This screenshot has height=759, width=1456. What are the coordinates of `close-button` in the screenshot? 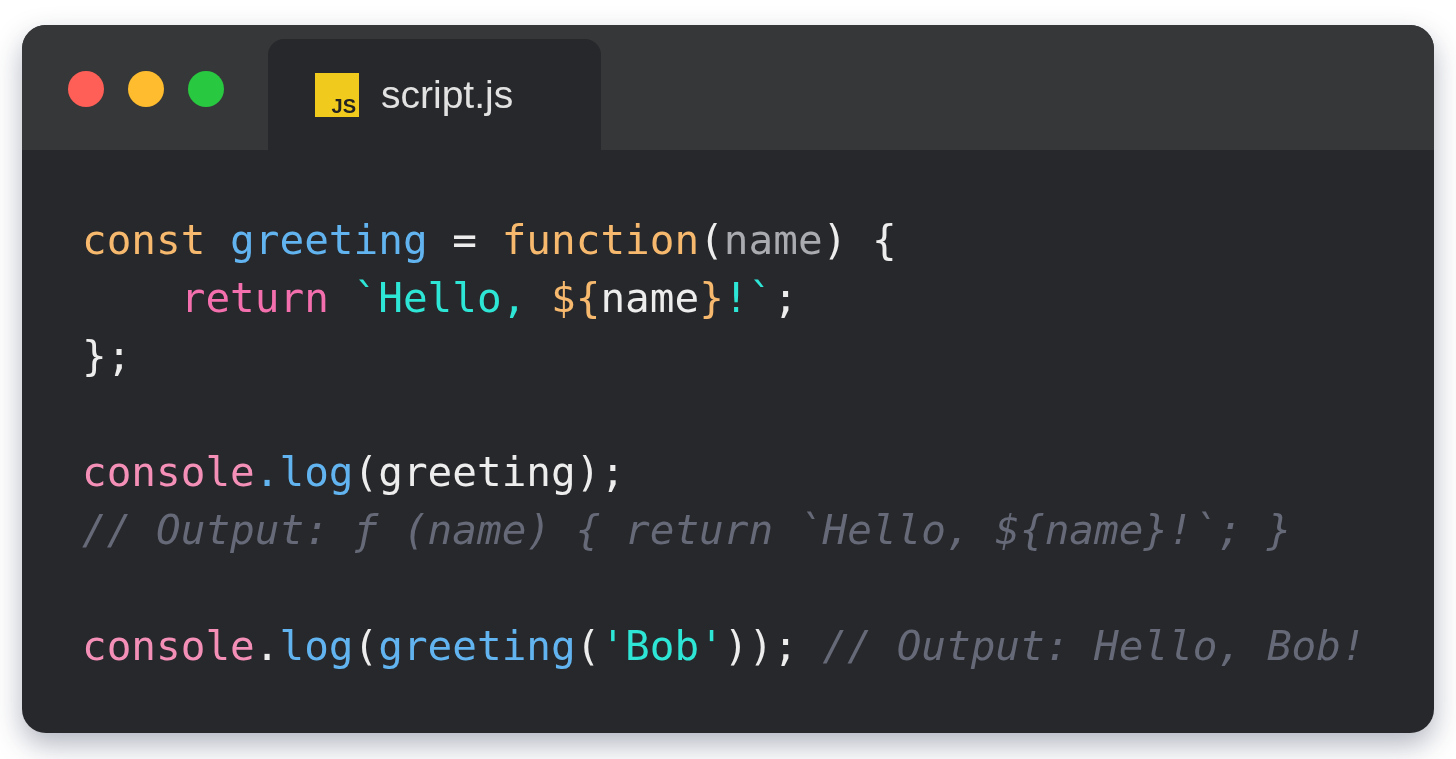 It's located at (86, 89).